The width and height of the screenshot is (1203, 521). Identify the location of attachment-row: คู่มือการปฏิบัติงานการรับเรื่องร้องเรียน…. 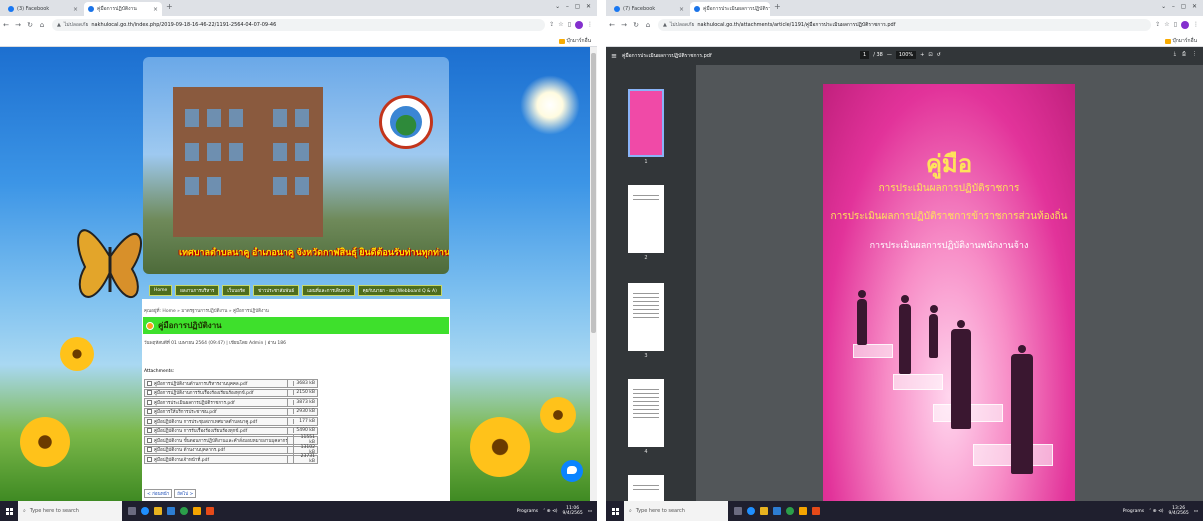
(231, 392).